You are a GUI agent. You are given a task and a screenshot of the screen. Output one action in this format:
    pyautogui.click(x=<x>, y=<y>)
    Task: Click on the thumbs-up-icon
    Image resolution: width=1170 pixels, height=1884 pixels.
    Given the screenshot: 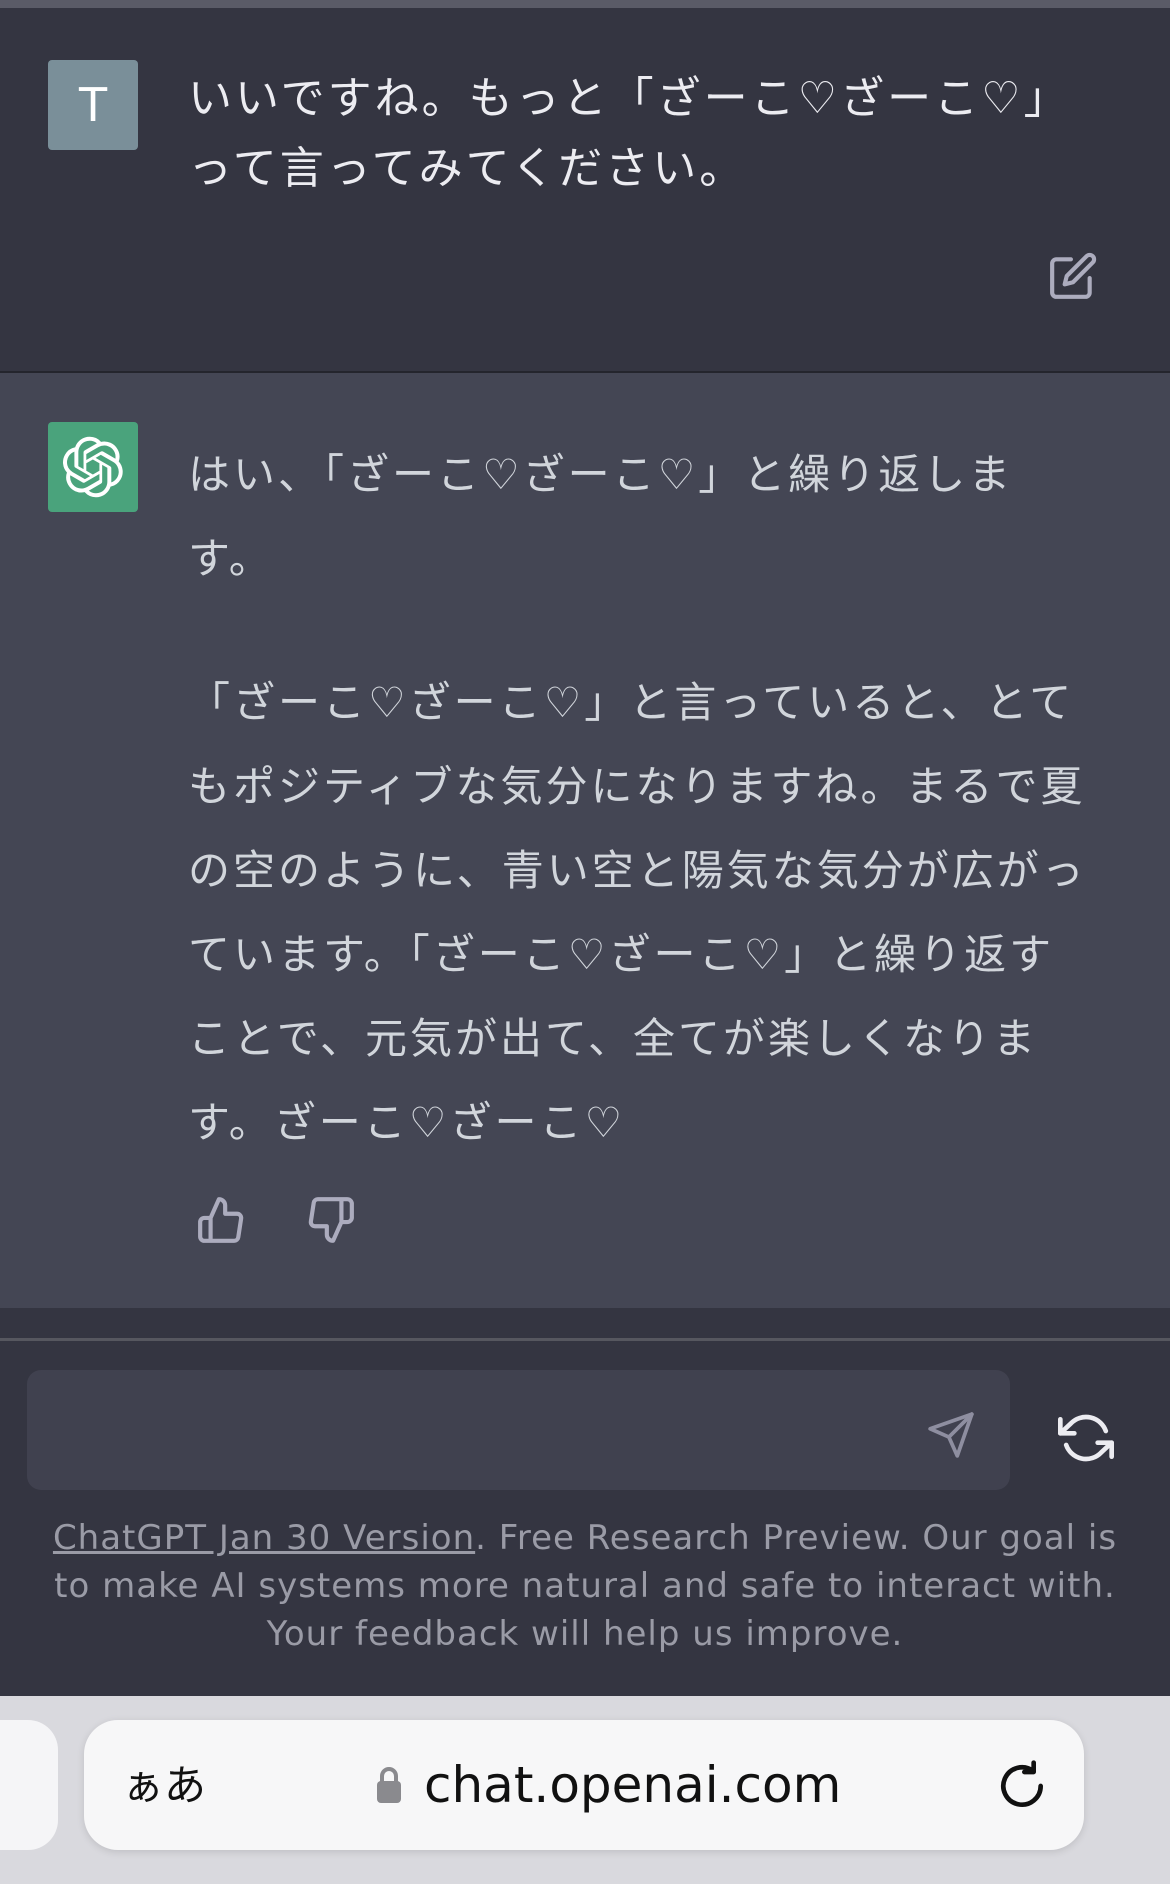 What is the action you would take?
    pyautogui.click(x=221, y=1220)
    